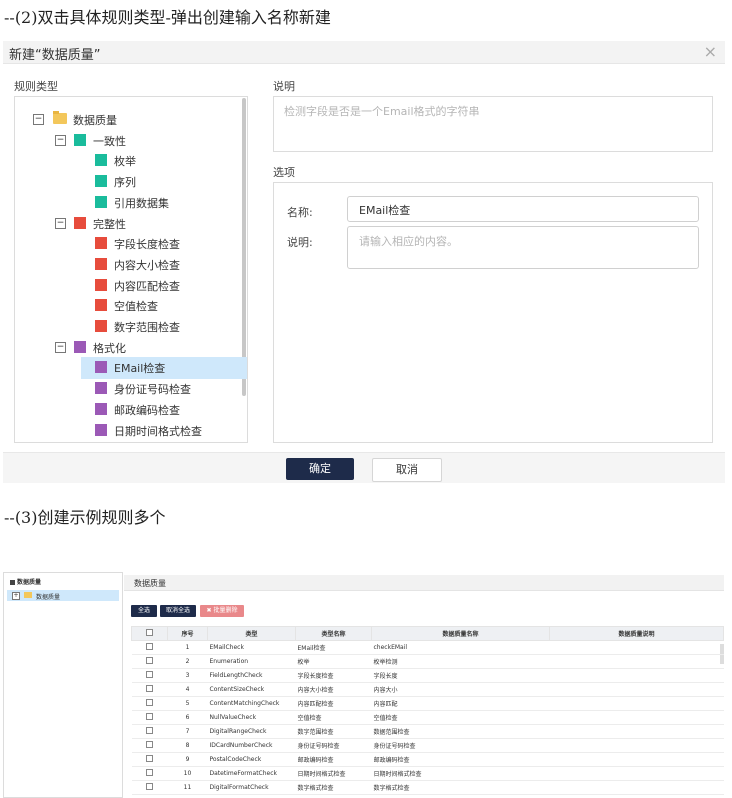 The height and width of the screenshot is (798, 732). I want to click on table-row: 4 ContentSizeCheck 内容大小检查 内容大小, so click(427, 689).